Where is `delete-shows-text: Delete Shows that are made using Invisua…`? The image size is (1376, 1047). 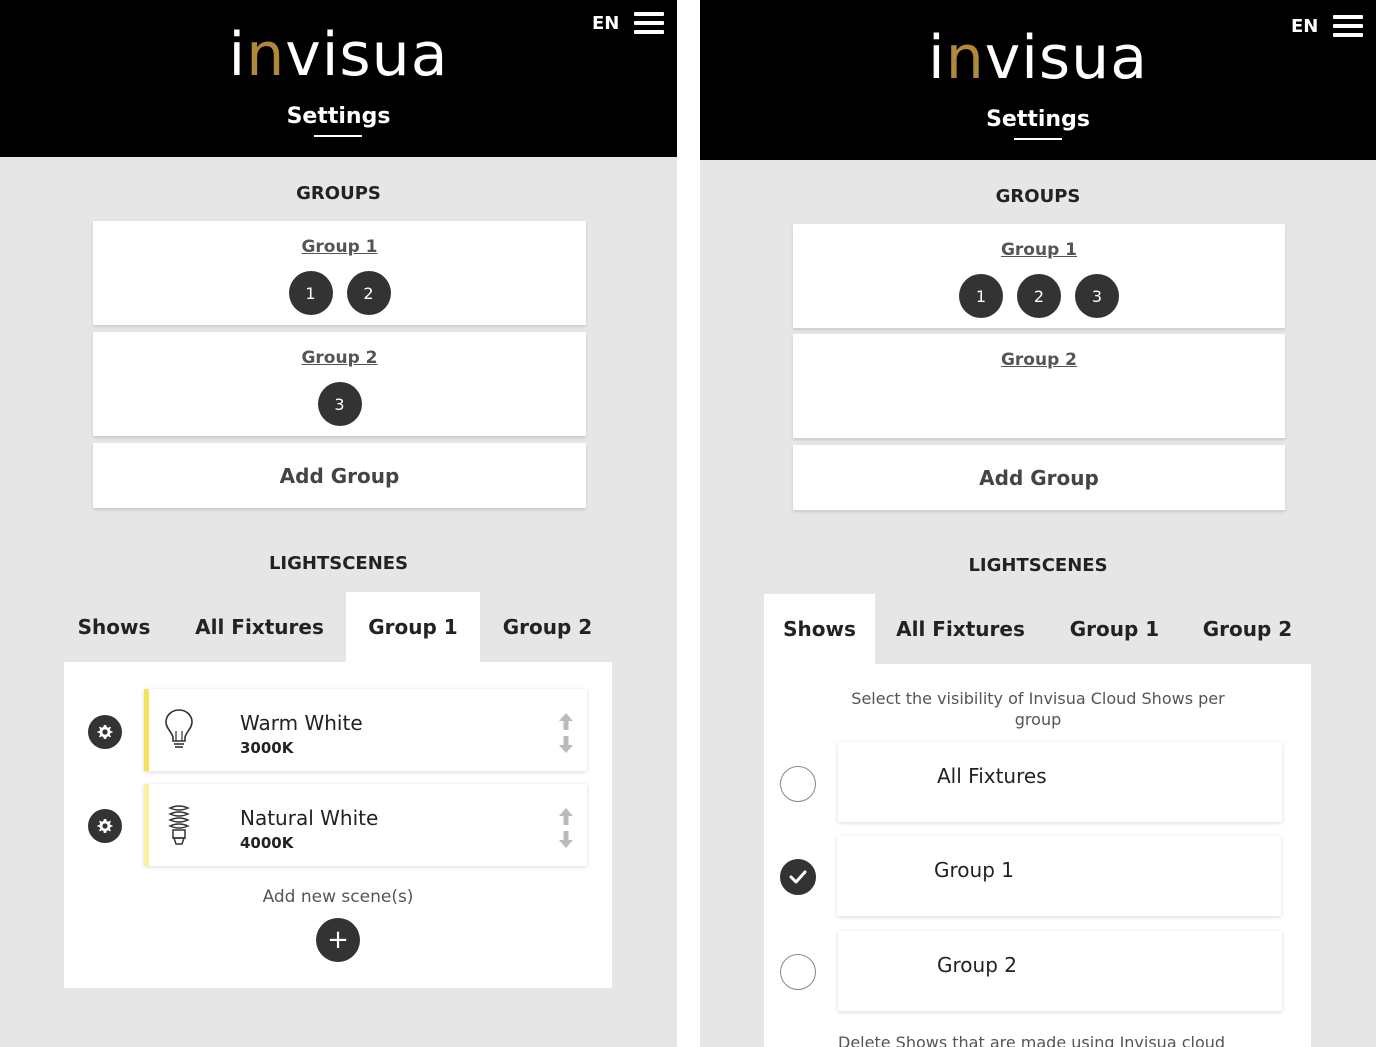
delete-shows-text: Delete Shows that are made using Invisua… is located at coordinates (1032, 1040).